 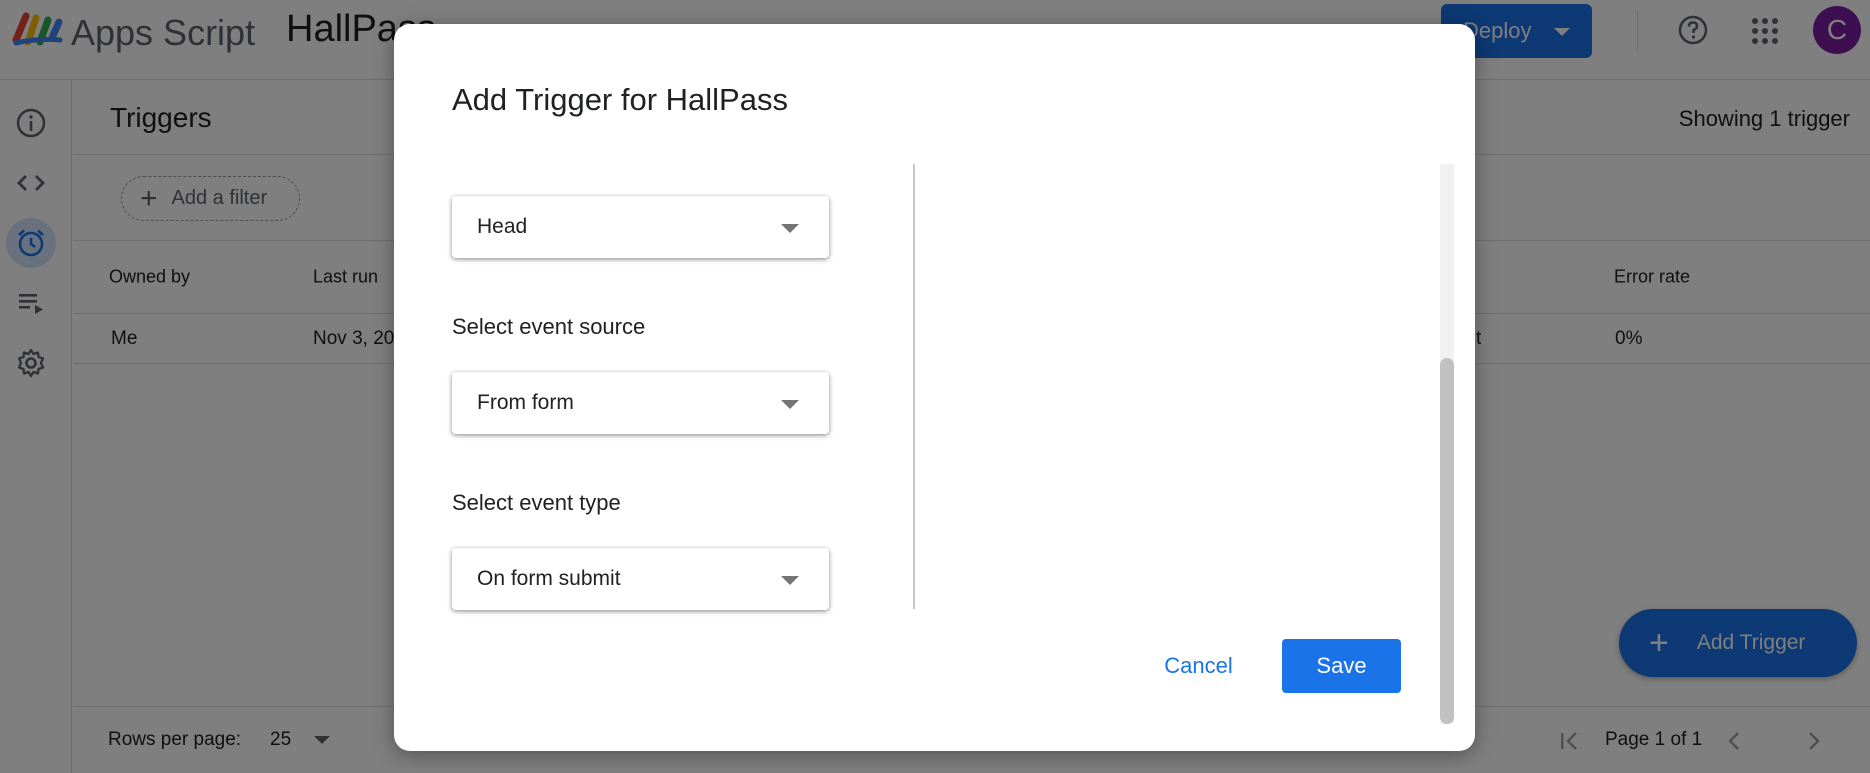 What do you see at coordinates (640, 227) in the screenshot?
I see `deployment-select: Head` at bounding box center [640, 227].